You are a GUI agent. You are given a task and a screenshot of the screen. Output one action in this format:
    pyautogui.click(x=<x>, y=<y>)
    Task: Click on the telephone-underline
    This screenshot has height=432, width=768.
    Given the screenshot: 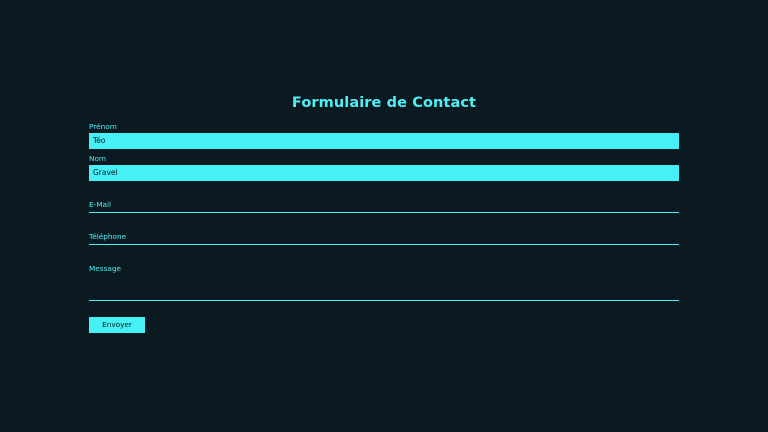 What is the action you would take?
    pyautogui.click(x=384, y=244)
    